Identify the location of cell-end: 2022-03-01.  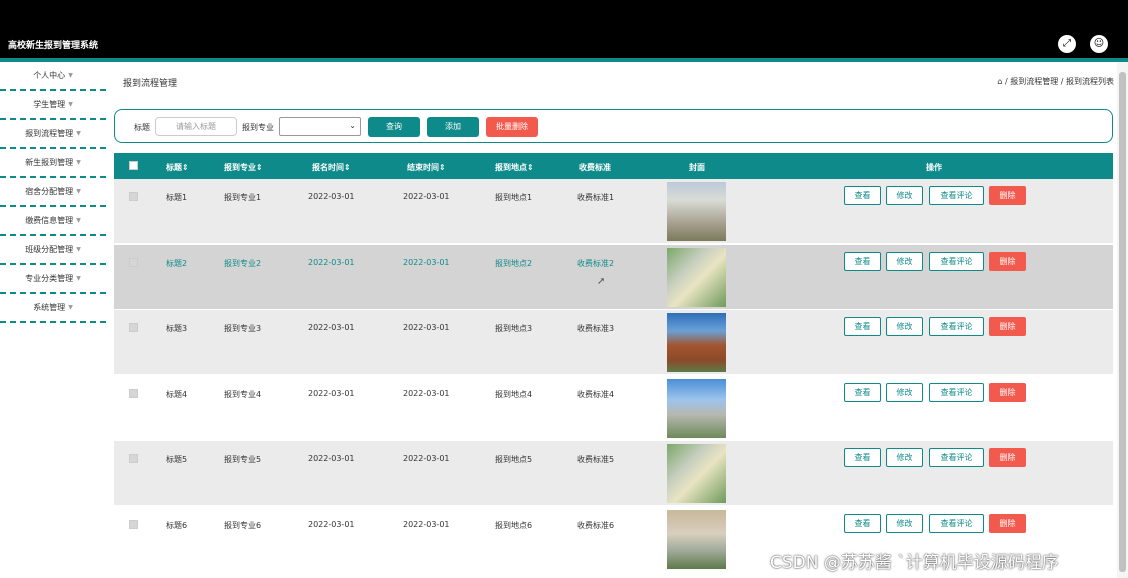
(426, 327).